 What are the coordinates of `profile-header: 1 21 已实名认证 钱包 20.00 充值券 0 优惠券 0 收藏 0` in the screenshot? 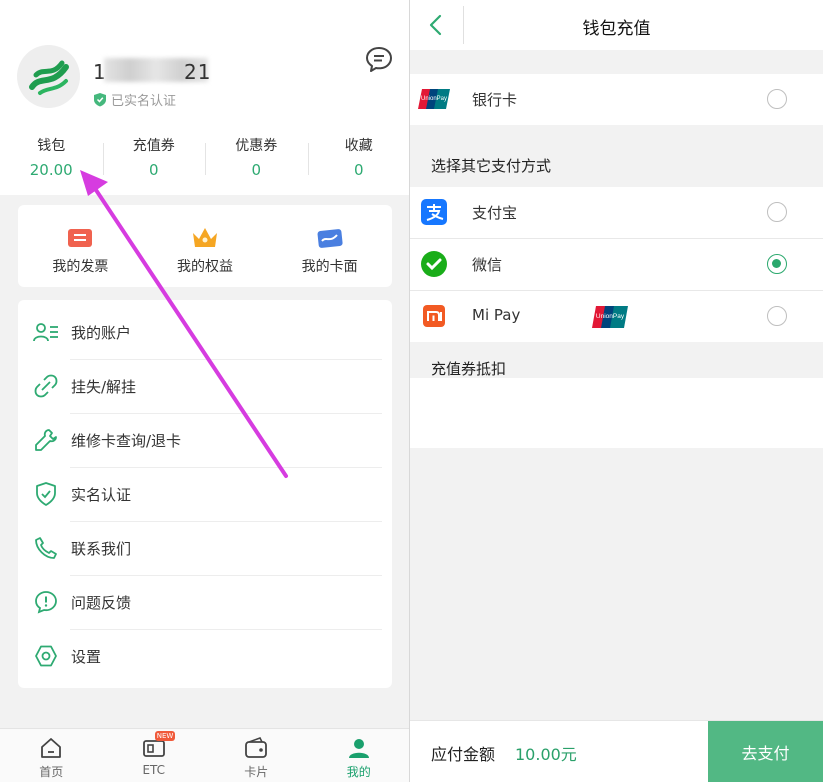 It's located at (205, 97).